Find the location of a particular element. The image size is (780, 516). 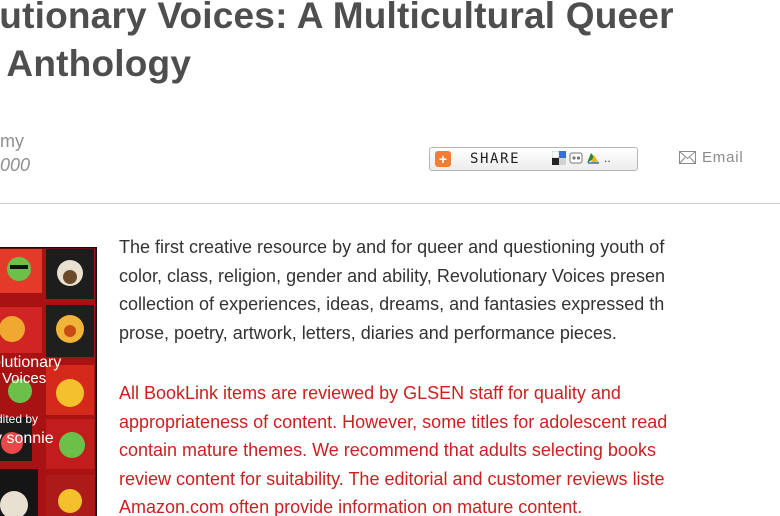

delicious-icon is located at coordinates (559, 158).